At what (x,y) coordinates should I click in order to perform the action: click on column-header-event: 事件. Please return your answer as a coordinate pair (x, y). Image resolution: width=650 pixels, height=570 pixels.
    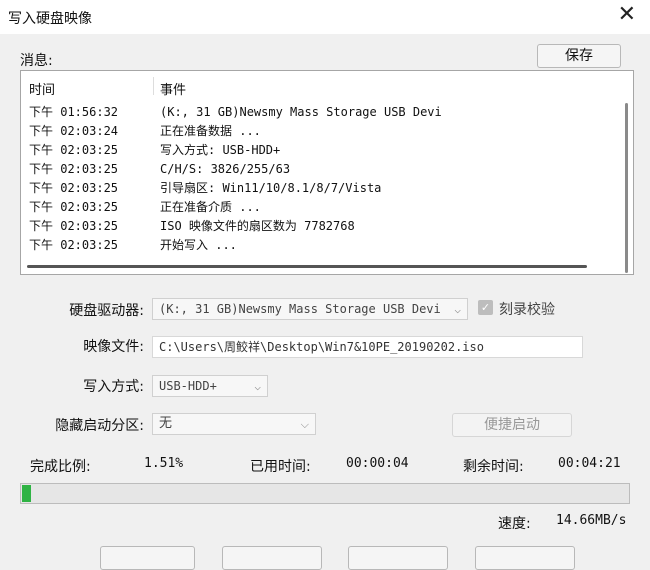
    Looking at the image, I should click on (173, 88).